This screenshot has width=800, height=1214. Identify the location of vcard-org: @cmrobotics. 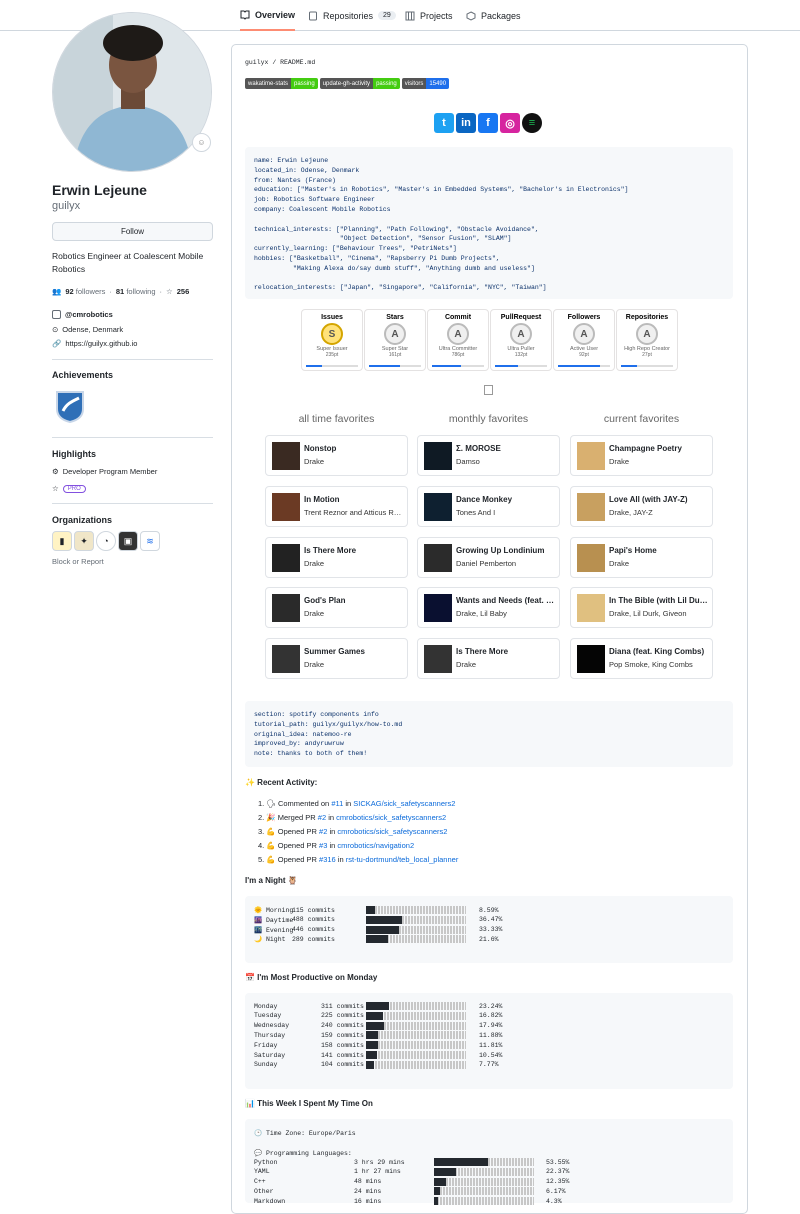
(82, 314).